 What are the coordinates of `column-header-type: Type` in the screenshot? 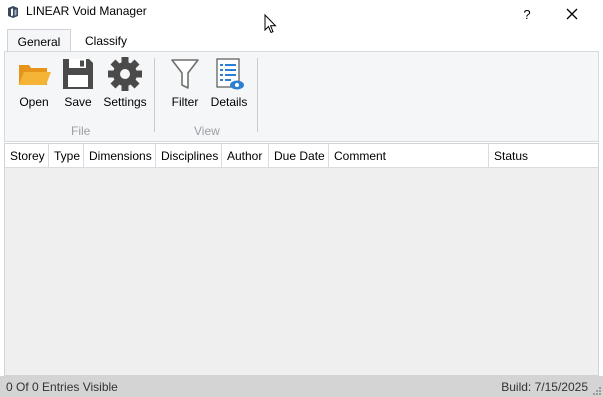 It's located at (66, 156).